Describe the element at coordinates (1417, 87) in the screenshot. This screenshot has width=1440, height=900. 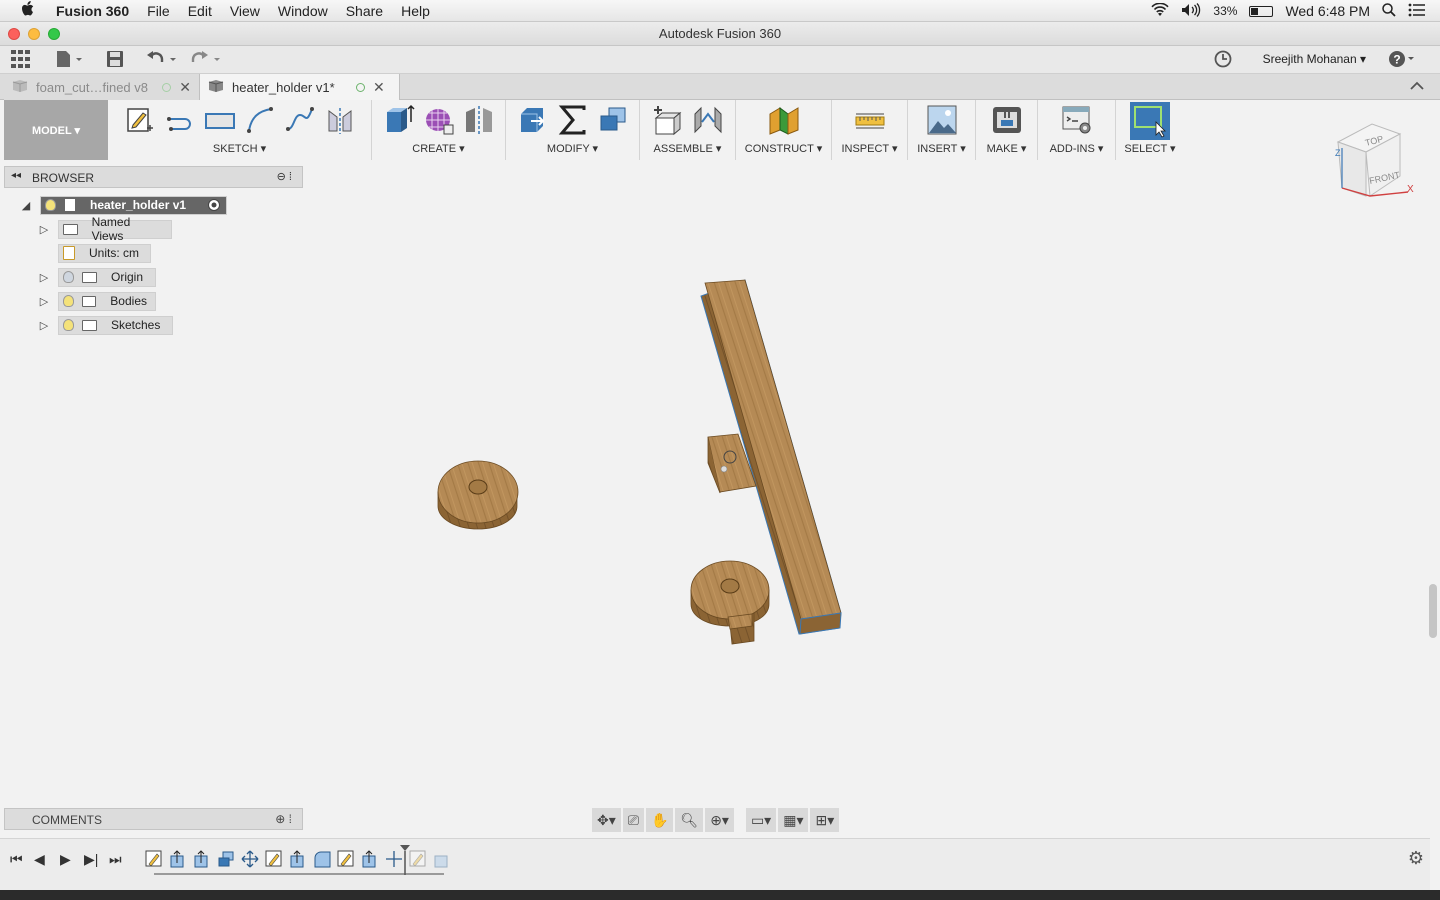
I see `collapse-toolbar-icon` at that location.